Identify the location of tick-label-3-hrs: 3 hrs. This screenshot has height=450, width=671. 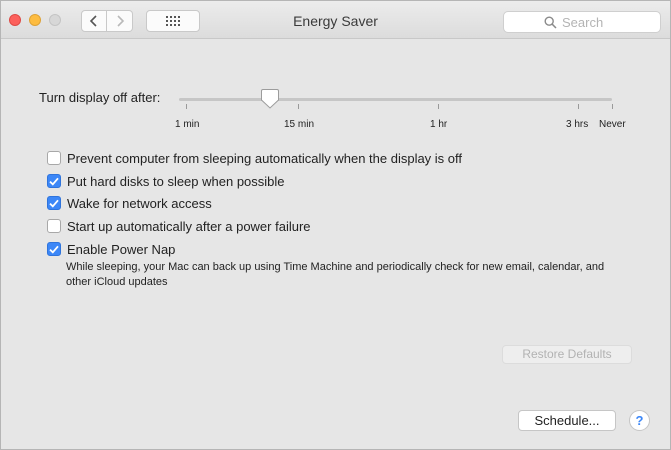
(577, 124).